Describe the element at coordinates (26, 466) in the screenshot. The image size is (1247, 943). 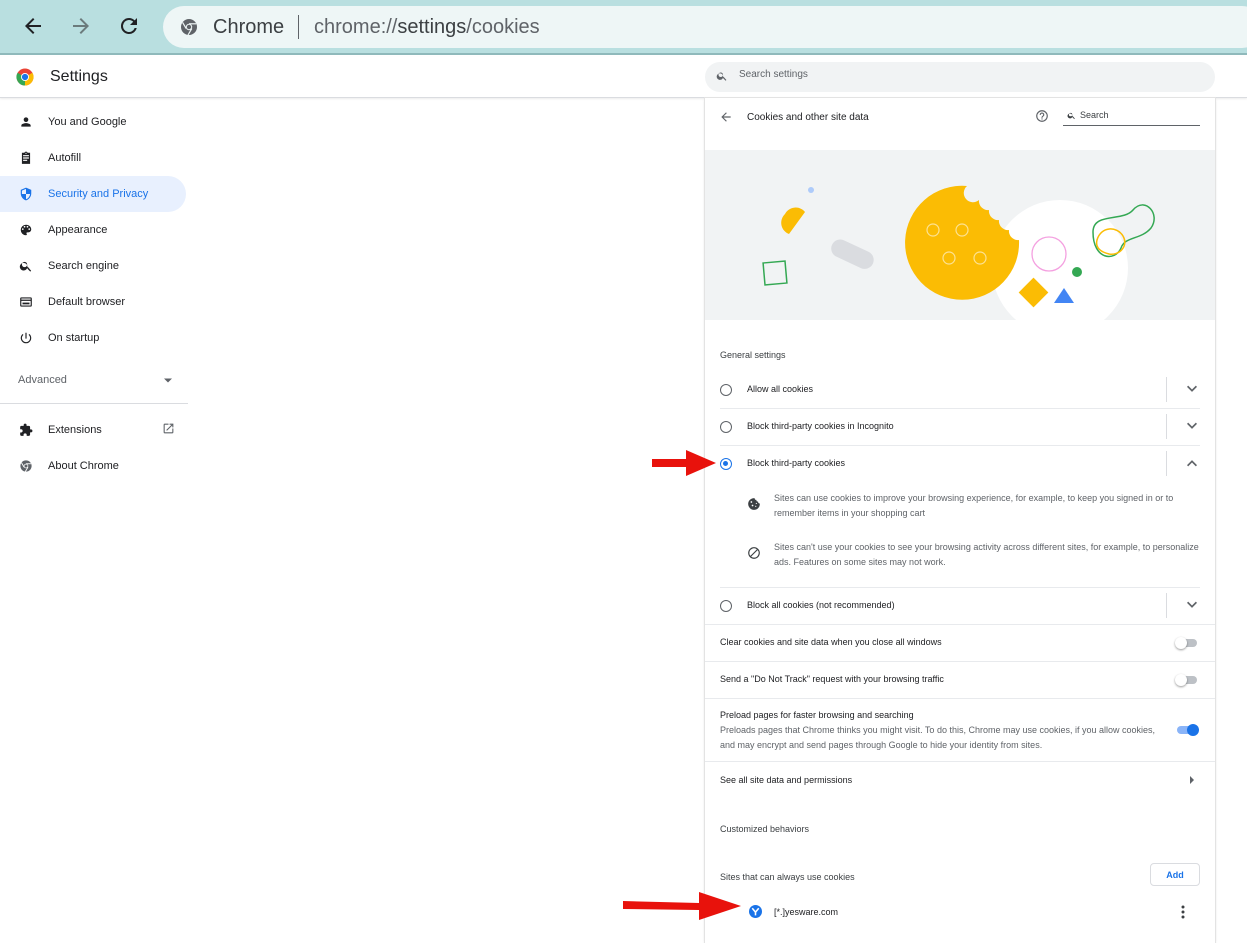
I see `chrome-outline-icon` at that location.